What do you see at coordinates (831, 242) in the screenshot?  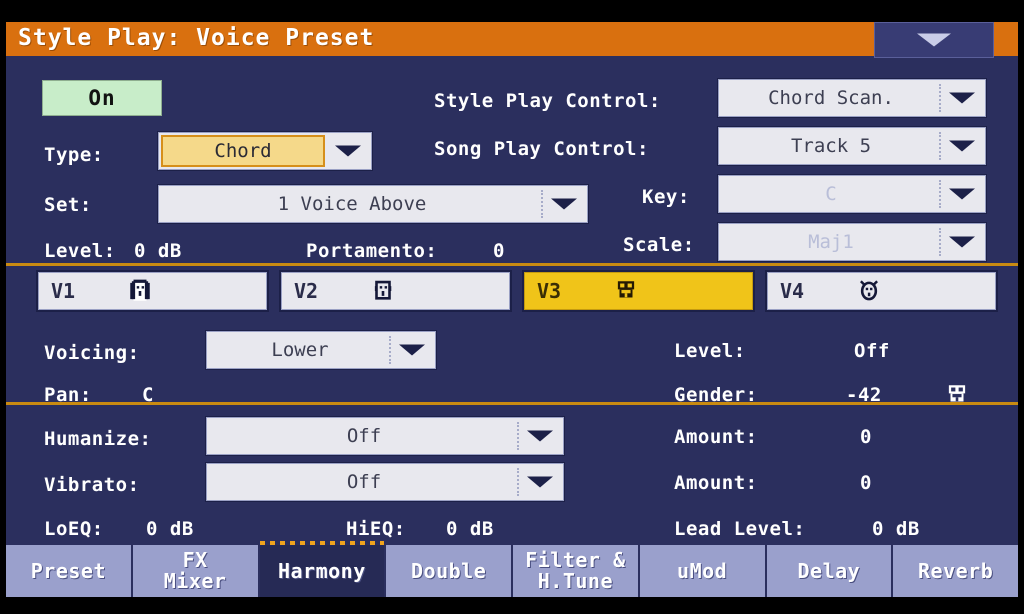 I see `scale-value: Maj1` at bounding box center [831, 242].